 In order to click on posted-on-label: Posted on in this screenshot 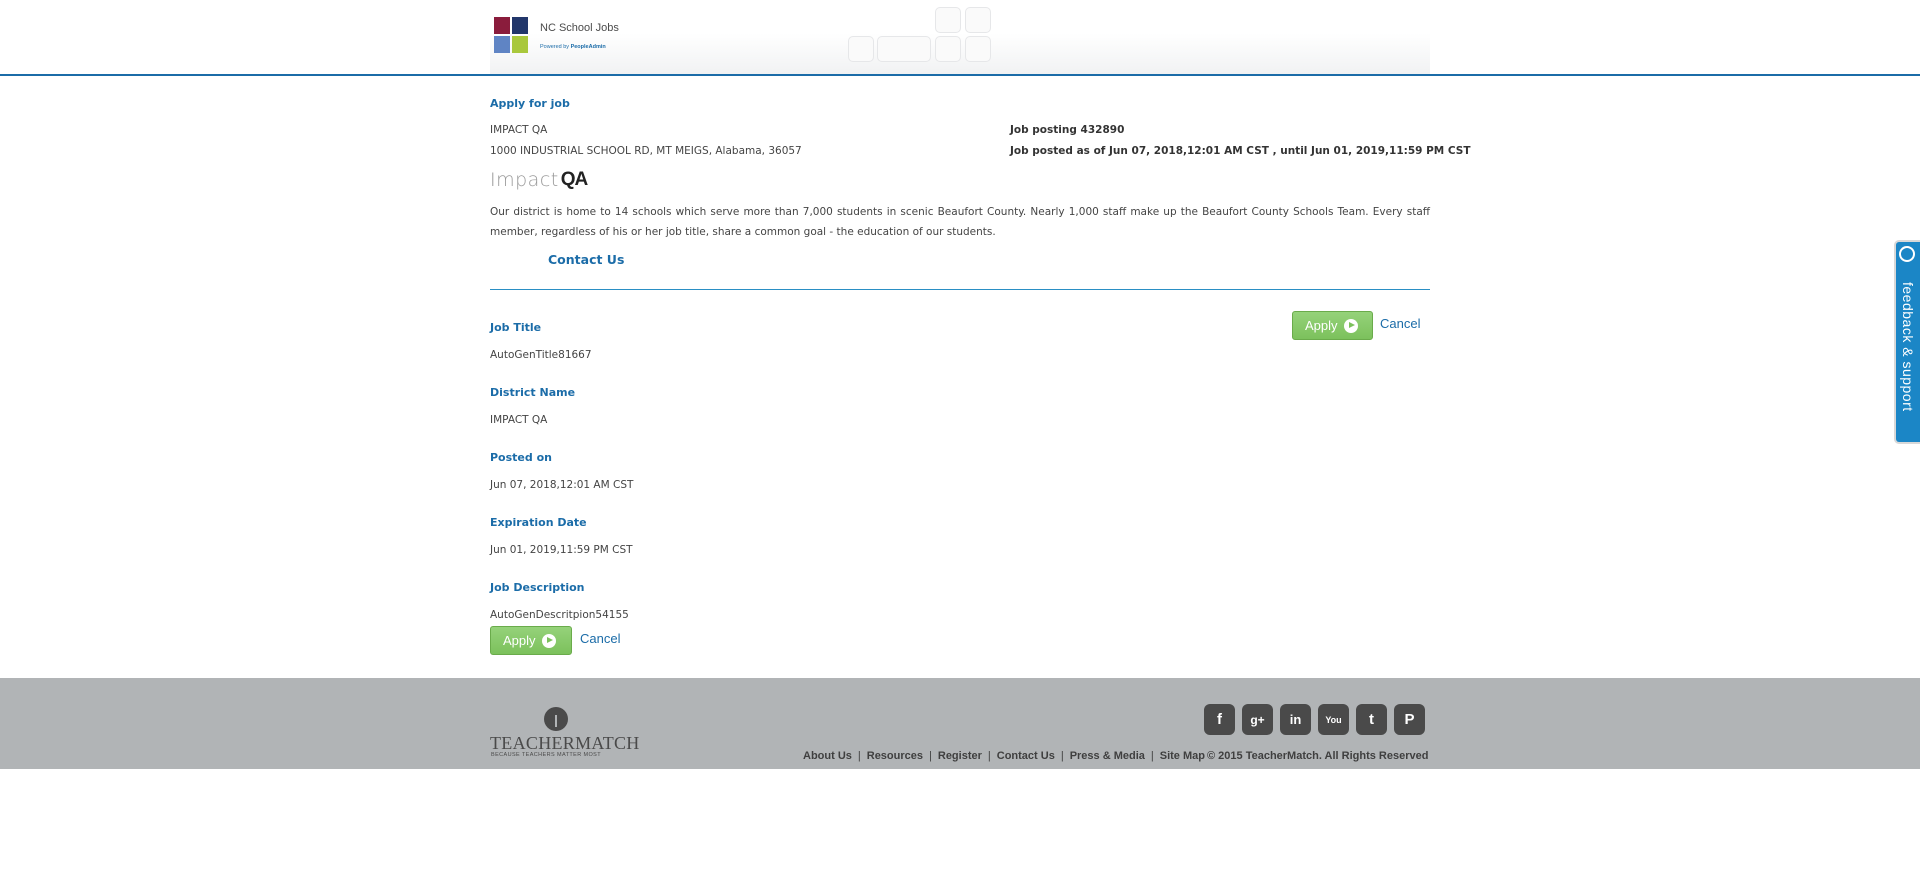, I will do `click(521, 457)`.